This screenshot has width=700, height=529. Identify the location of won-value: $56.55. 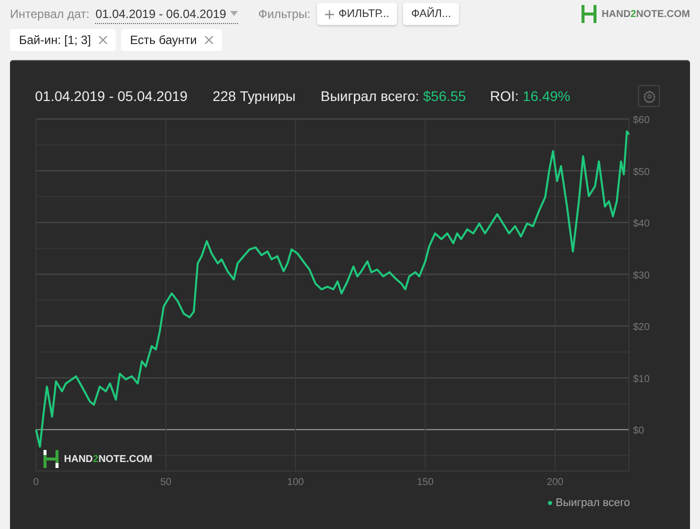
(444, 96).